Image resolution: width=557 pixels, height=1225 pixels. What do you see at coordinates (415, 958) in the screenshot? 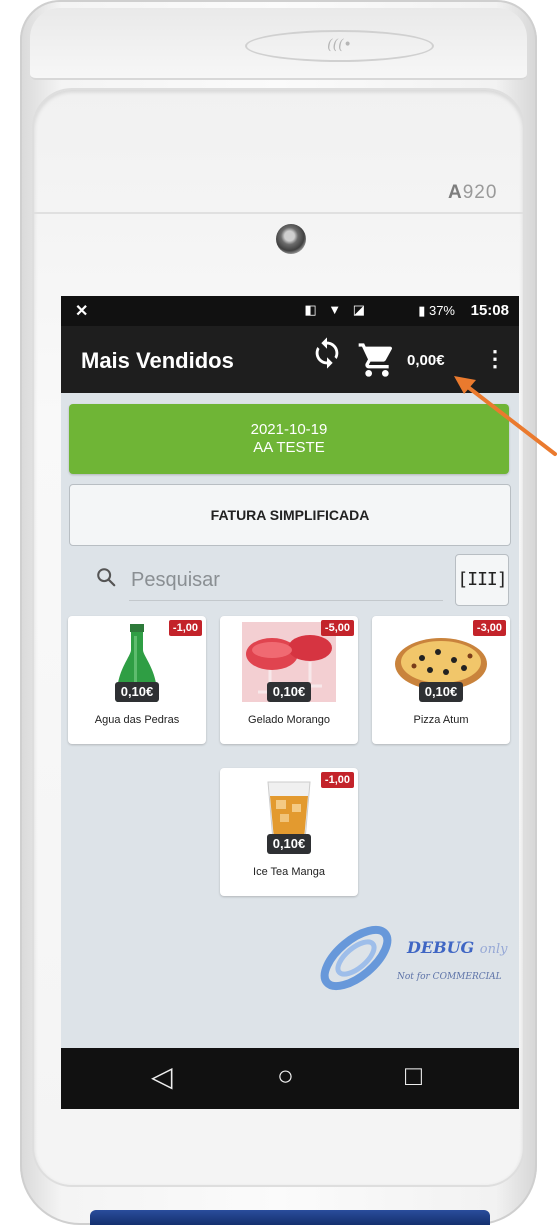
I see `debug-watermark: DEBUG only Not for COMMERCIAL` at bounding box center [415, 958].